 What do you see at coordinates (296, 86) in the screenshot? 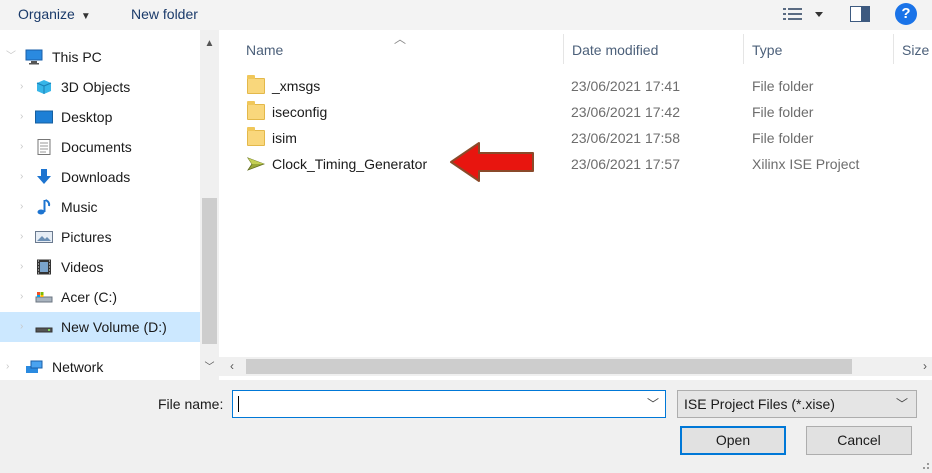
I see `file-name: _xmsgs` at bounding box center [296, 86].